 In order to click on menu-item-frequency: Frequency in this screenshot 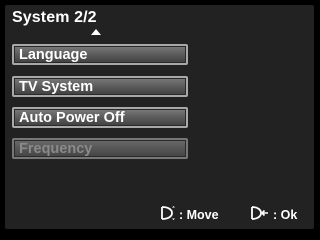, I will do `click(100, 148)`.